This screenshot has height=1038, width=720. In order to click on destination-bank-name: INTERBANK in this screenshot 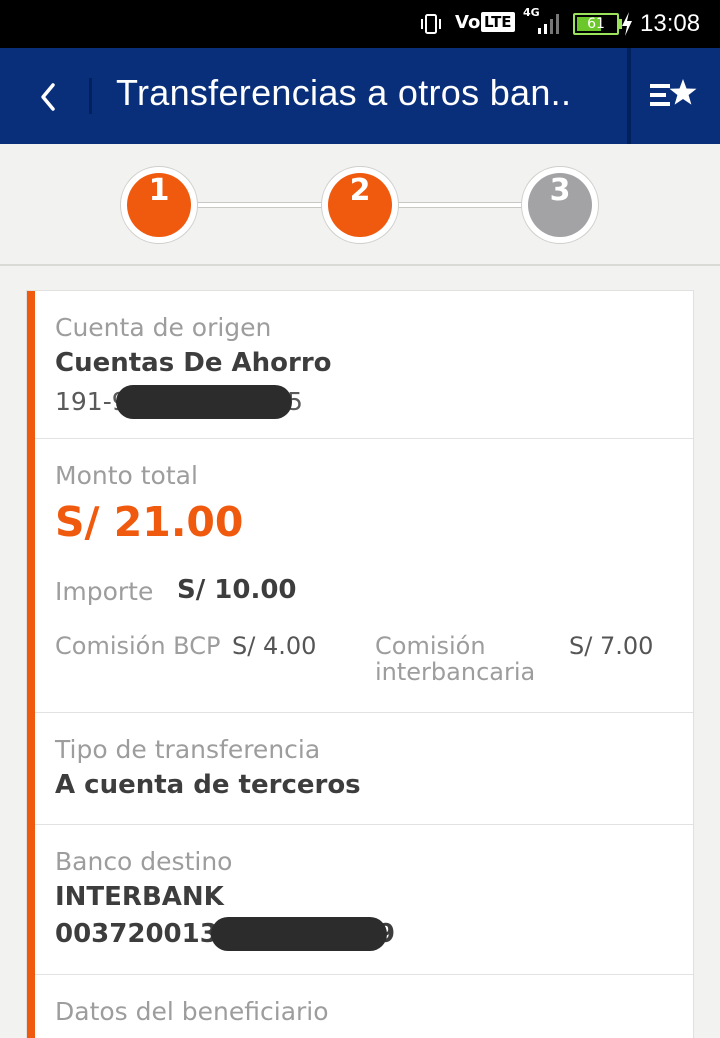, I will do `click(139, 897)`.